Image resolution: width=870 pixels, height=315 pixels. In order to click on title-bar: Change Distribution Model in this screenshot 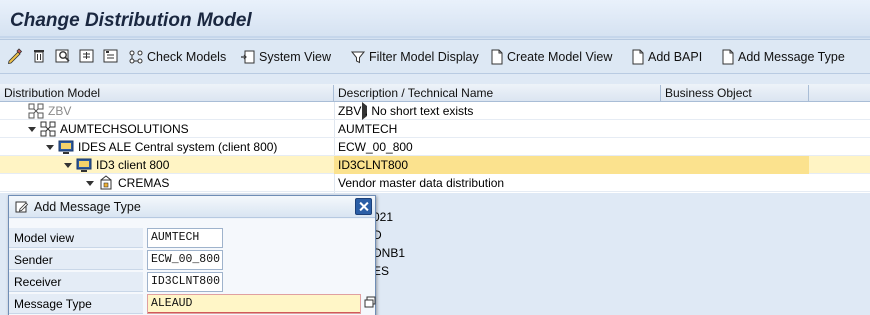, I will do `click(435, 20)`.